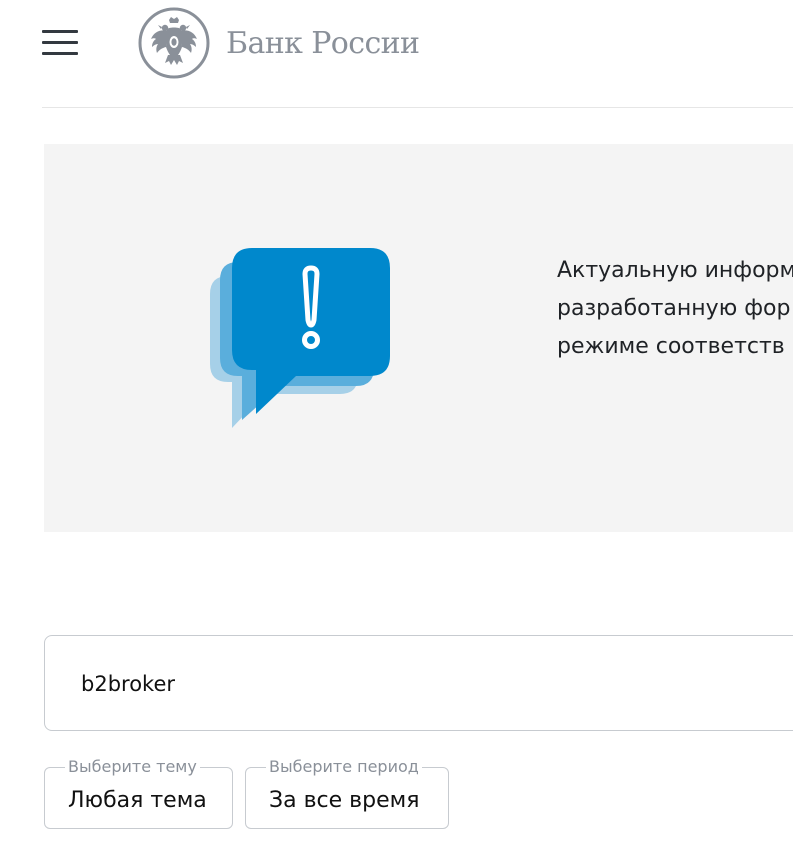 This screenshot has height=857, width=793. I want to click on notice-line-3: режиме соответств, so click(671, 346).